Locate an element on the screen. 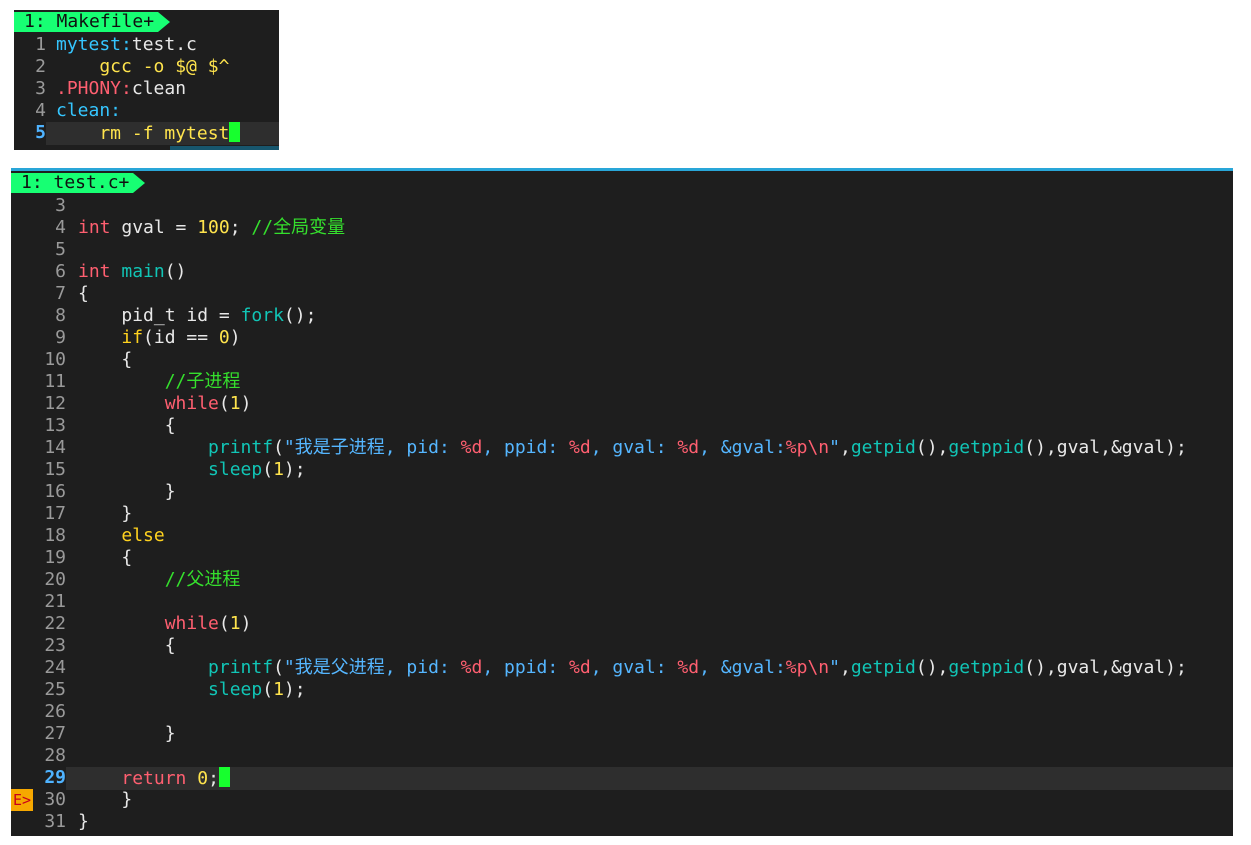 The width and height of the screenshot is (1251, 845). code-text: pid_t id = fork(); is located at coordinates (191, 316).